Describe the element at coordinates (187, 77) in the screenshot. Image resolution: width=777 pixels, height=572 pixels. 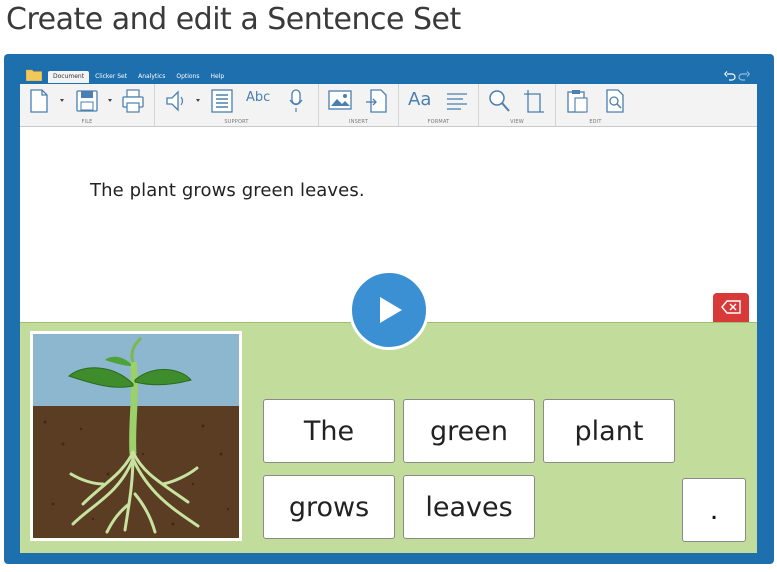
I see `tab-options: Options` at that location.